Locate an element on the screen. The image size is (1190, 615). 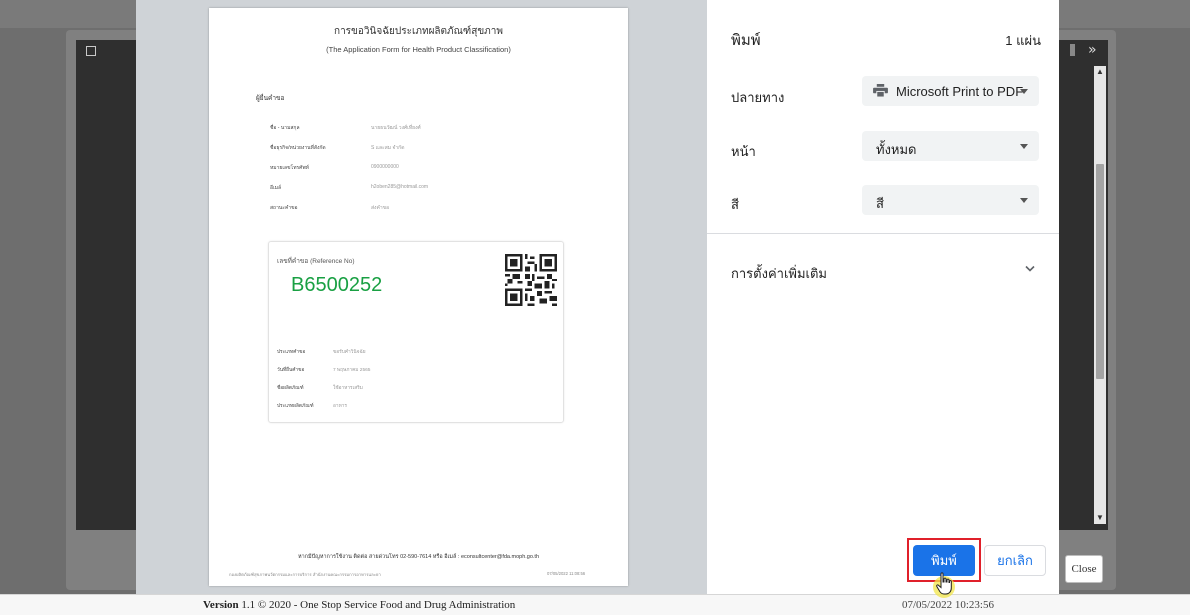
printer-icon is located at coordinates (880, 90).